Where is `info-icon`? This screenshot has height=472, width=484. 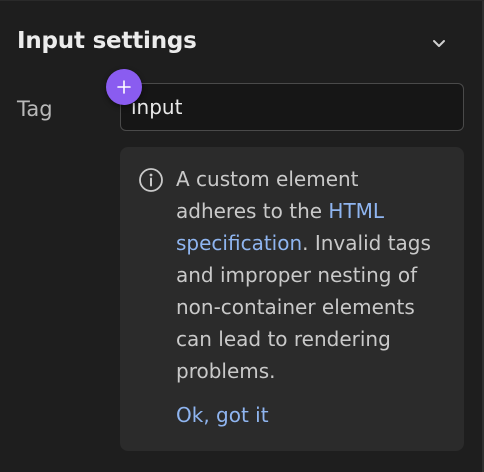 info-icon is located at coordinates (151, 180).